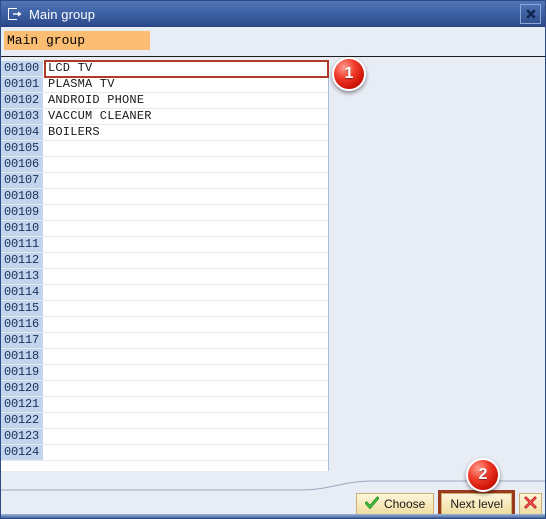  I want to click on table-row: 00109, so click(164, 213).